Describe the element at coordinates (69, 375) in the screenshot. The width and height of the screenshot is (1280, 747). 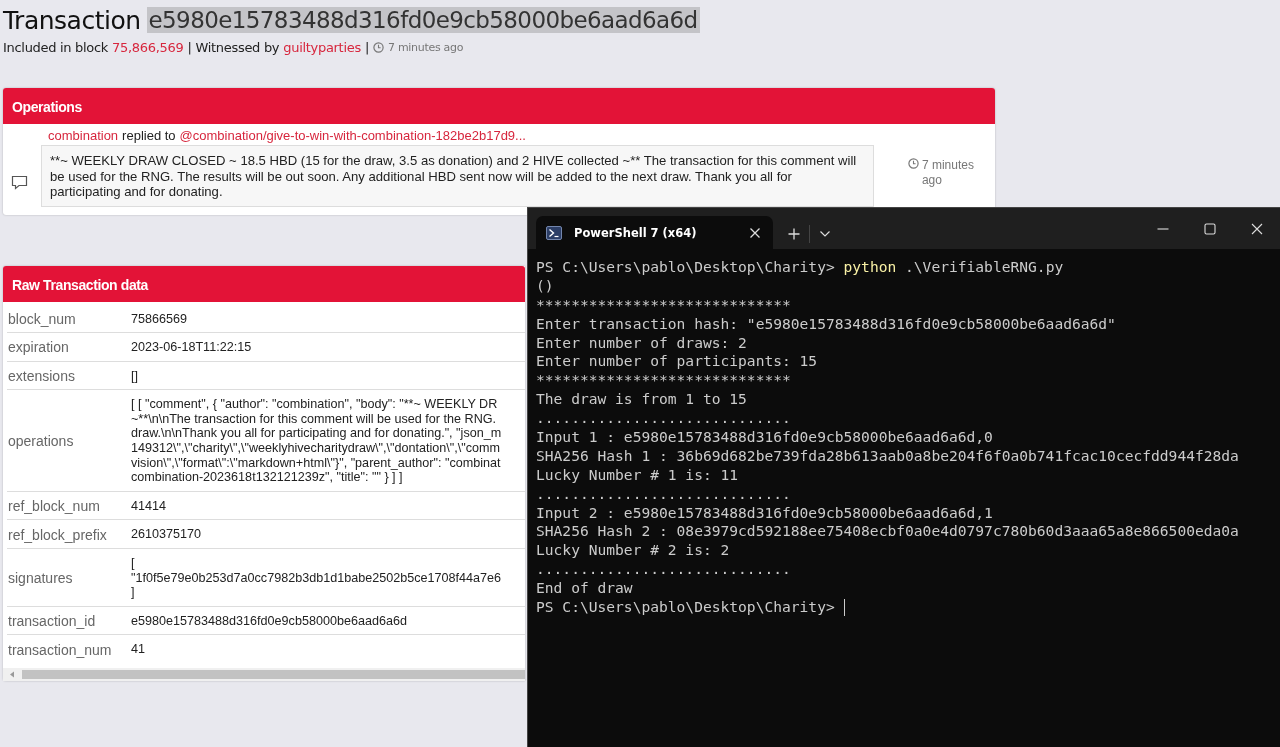
I see `field-key: extensions` at that location.